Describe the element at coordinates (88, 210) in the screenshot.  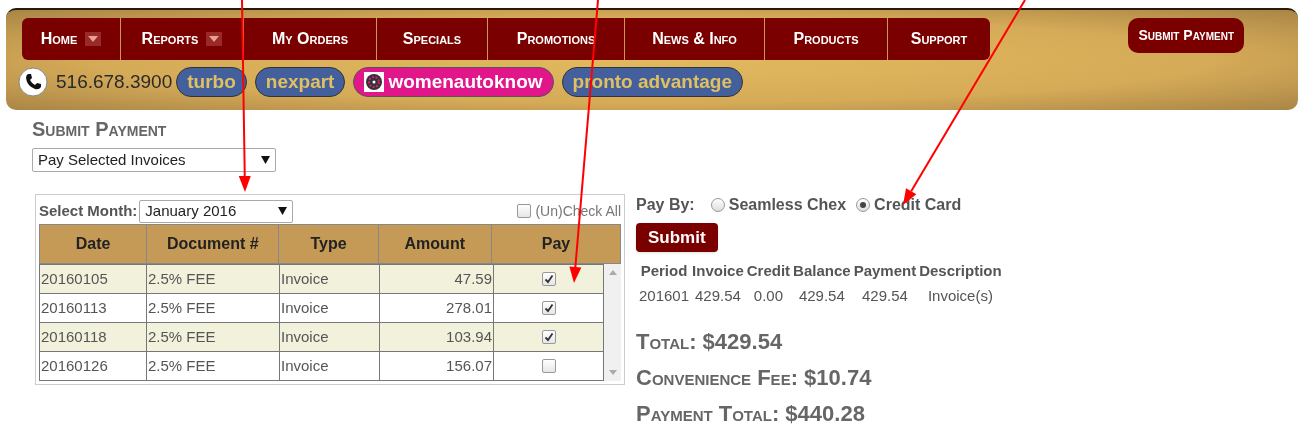
I see `month-label: Select Month:` at that location.